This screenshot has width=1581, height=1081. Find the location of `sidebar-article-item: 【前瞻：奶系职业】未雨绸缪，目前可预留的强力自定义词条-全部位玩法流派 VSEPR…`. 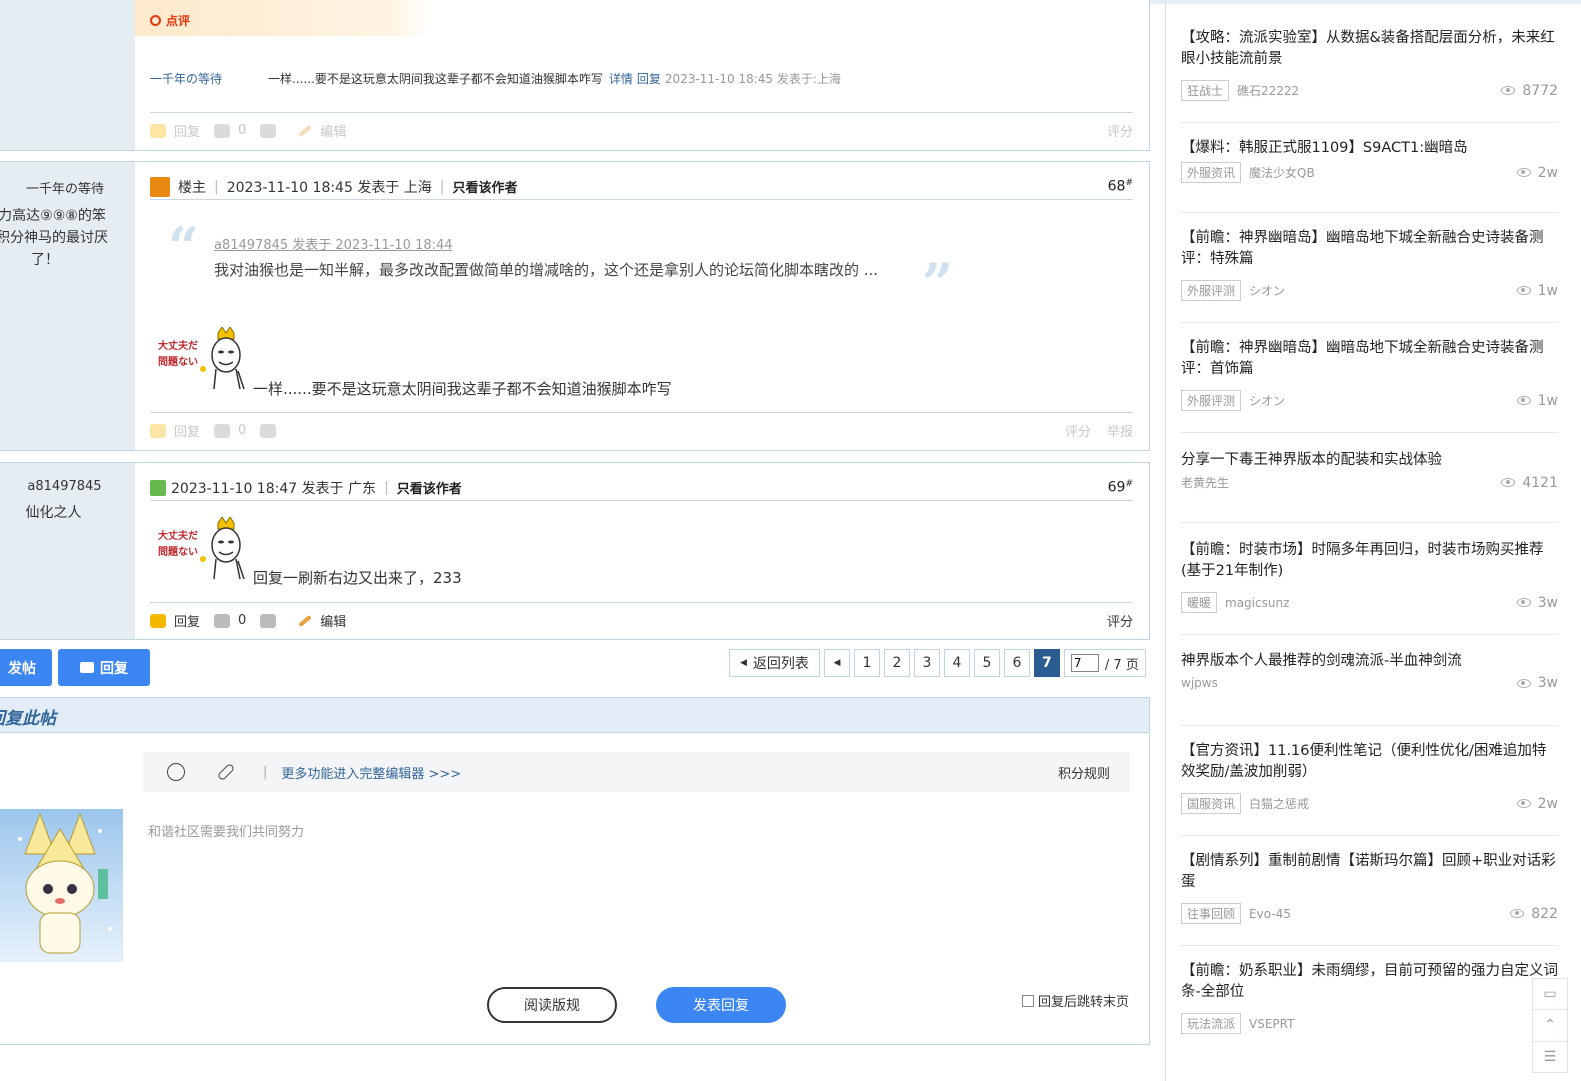

sidebar-article-item: 【前瞻：奶系职业】未雨绸缪，目前可预留的强力自定义词条-全部位玩法流派 VSEPR… is located at coordinates (1369, 1008).